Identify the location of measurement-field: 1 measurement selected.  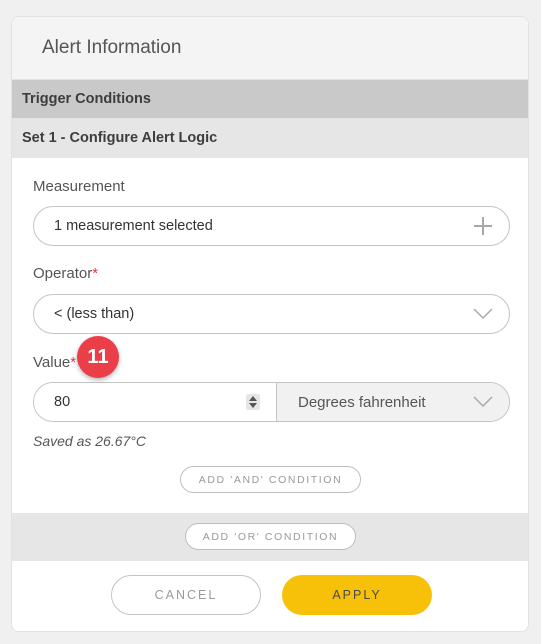
(271, 226).